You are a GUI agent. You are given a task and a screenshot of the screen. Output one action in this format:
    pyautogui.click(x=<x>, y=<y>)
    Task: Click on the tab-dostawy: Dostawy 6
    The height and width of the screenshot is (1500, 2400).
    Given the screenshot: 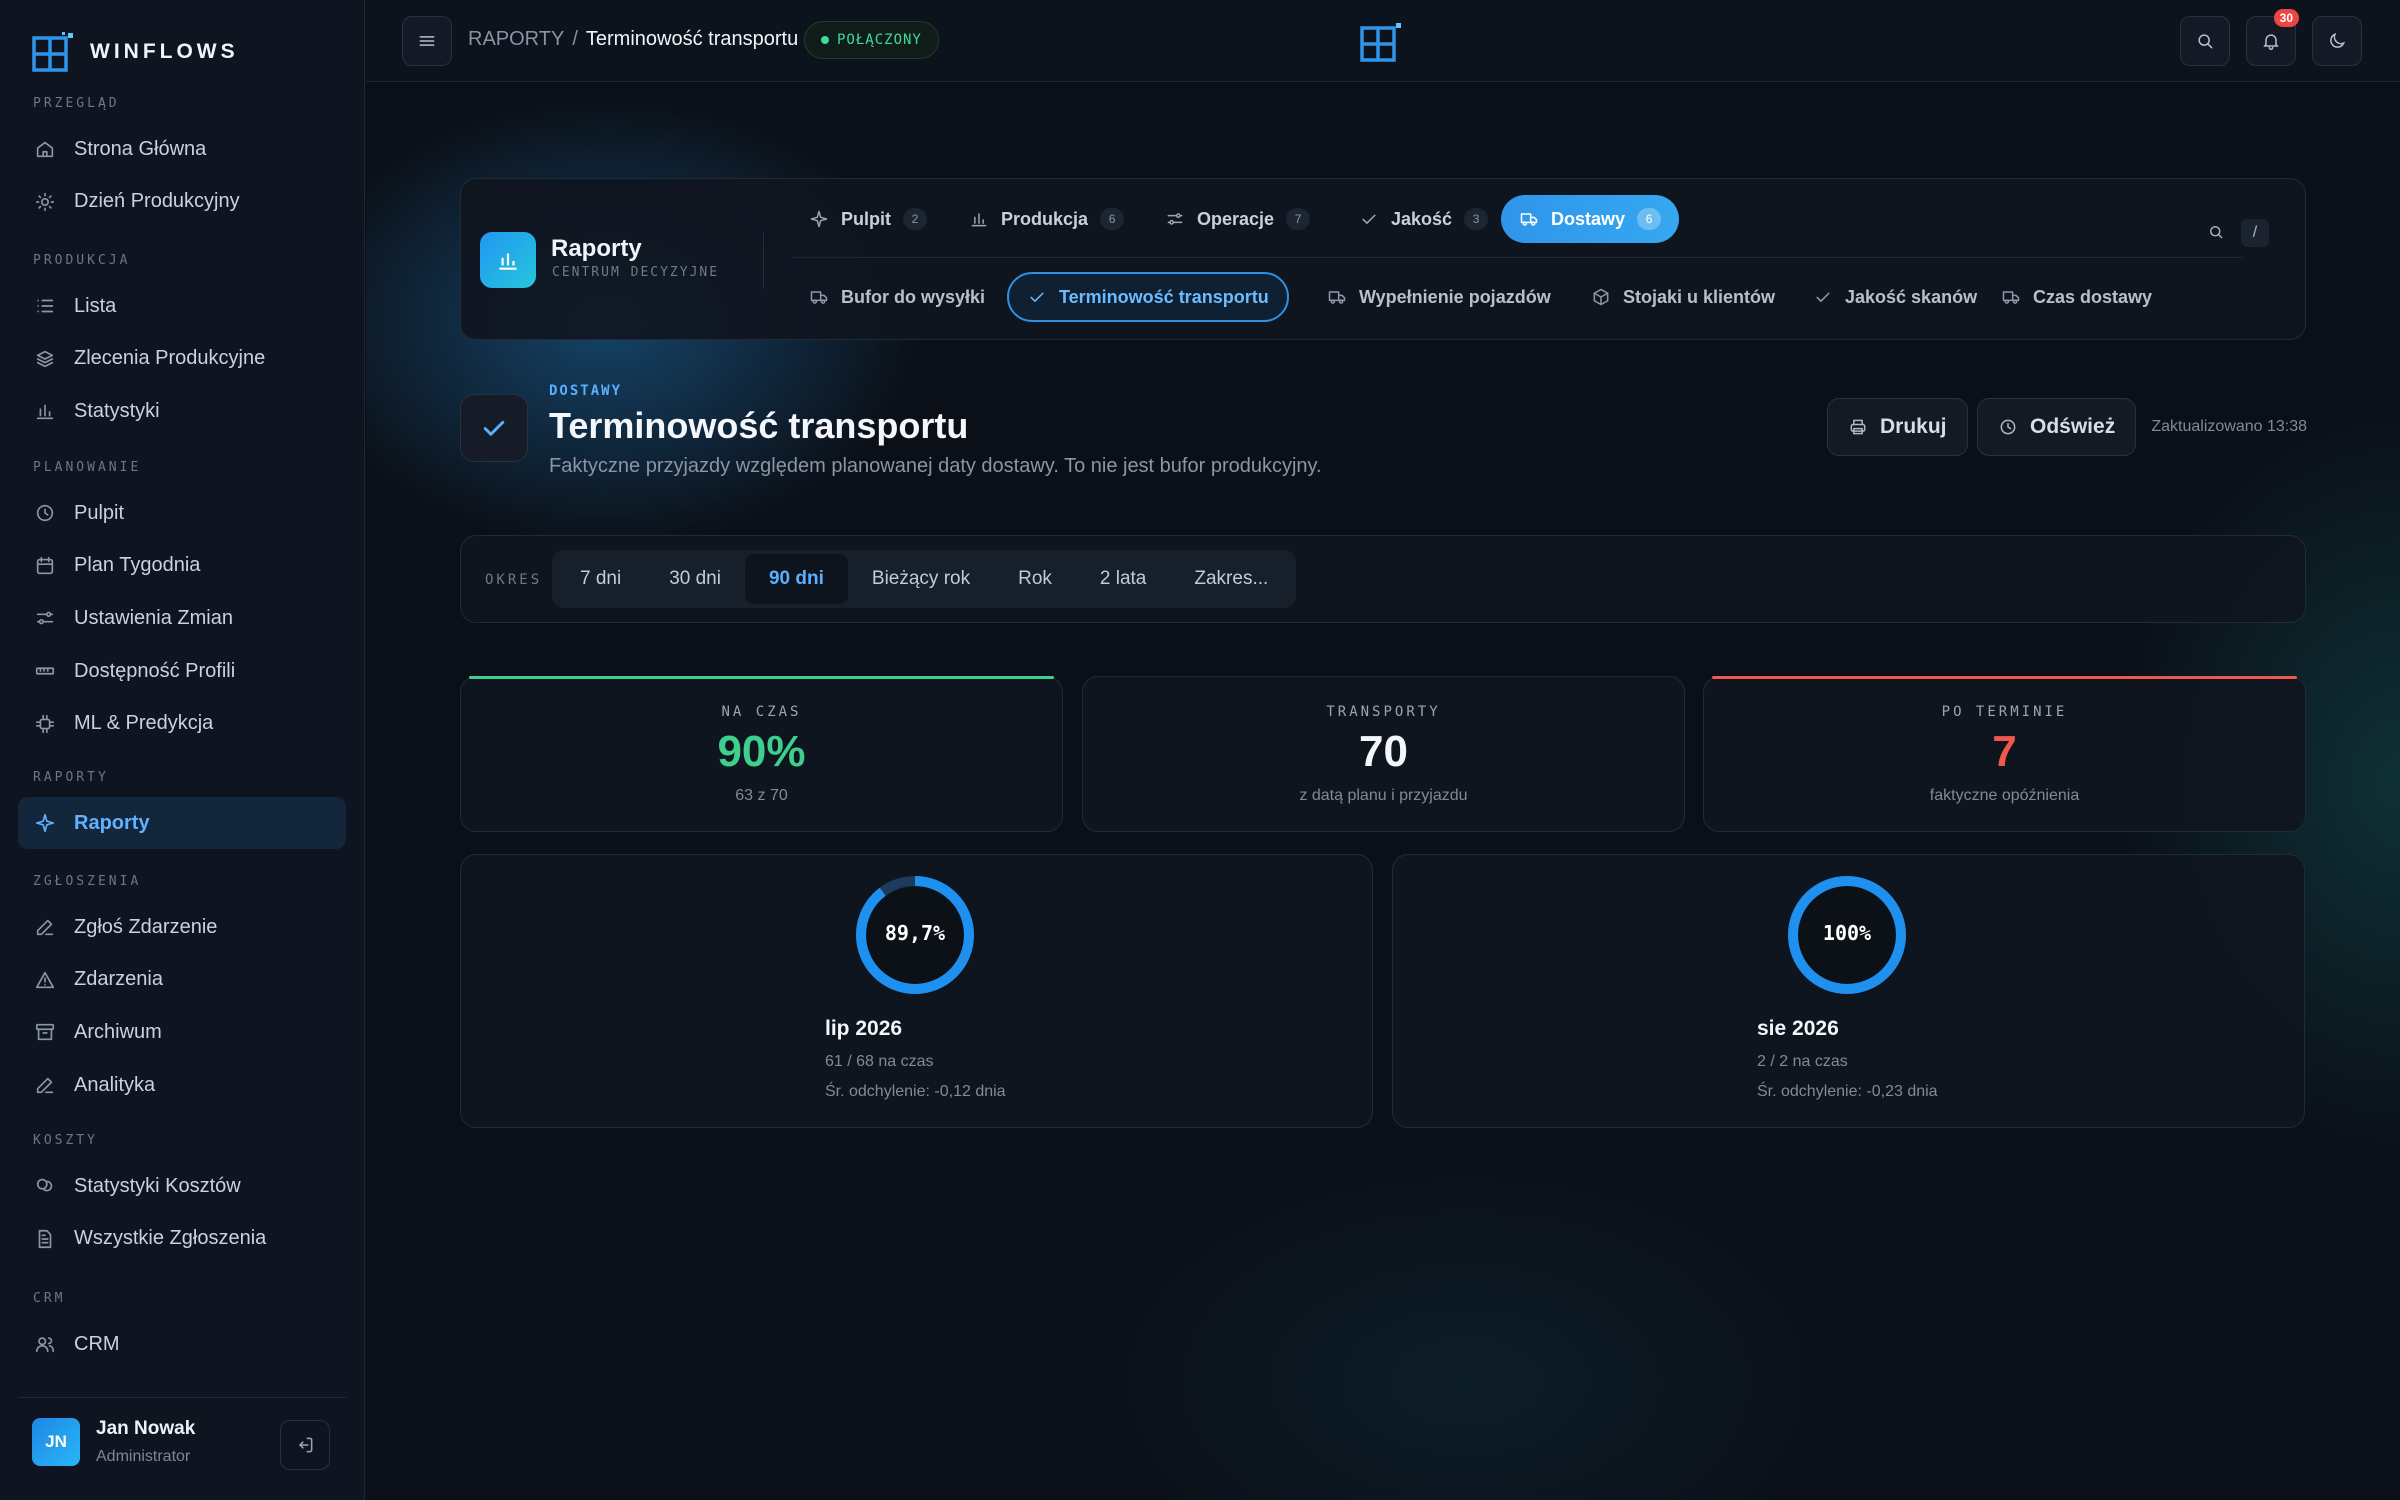 What is the action you would take?
    pyautogui.click(x=1590, y=219)
    